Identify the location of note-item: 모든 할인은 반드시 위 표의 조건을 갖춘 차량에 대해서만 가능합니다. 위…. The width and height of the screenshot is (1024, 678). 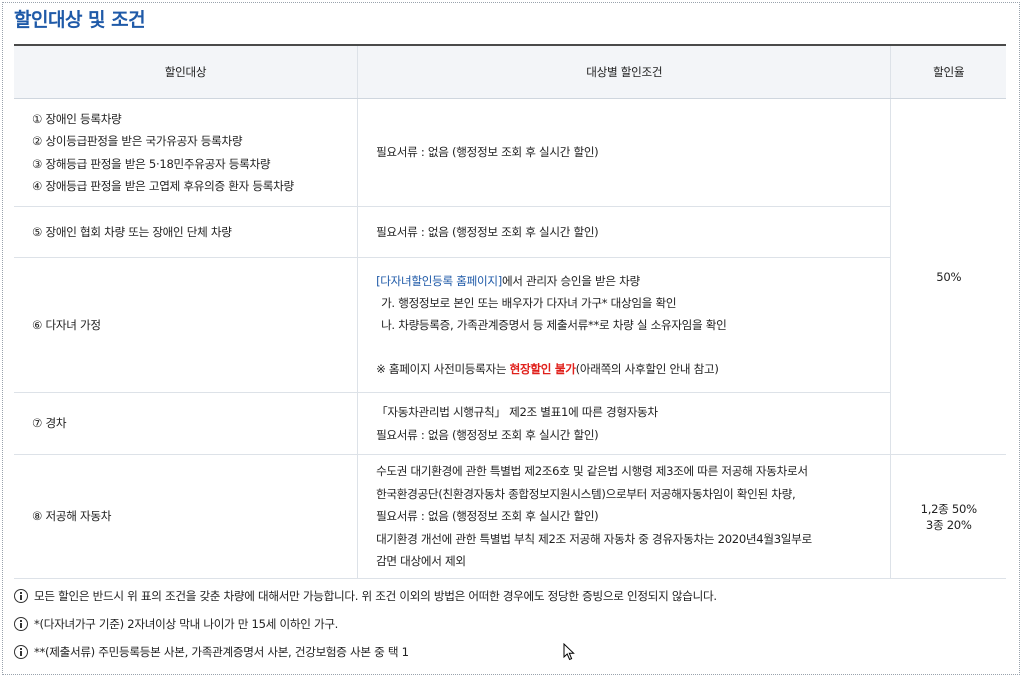
(365, 596).